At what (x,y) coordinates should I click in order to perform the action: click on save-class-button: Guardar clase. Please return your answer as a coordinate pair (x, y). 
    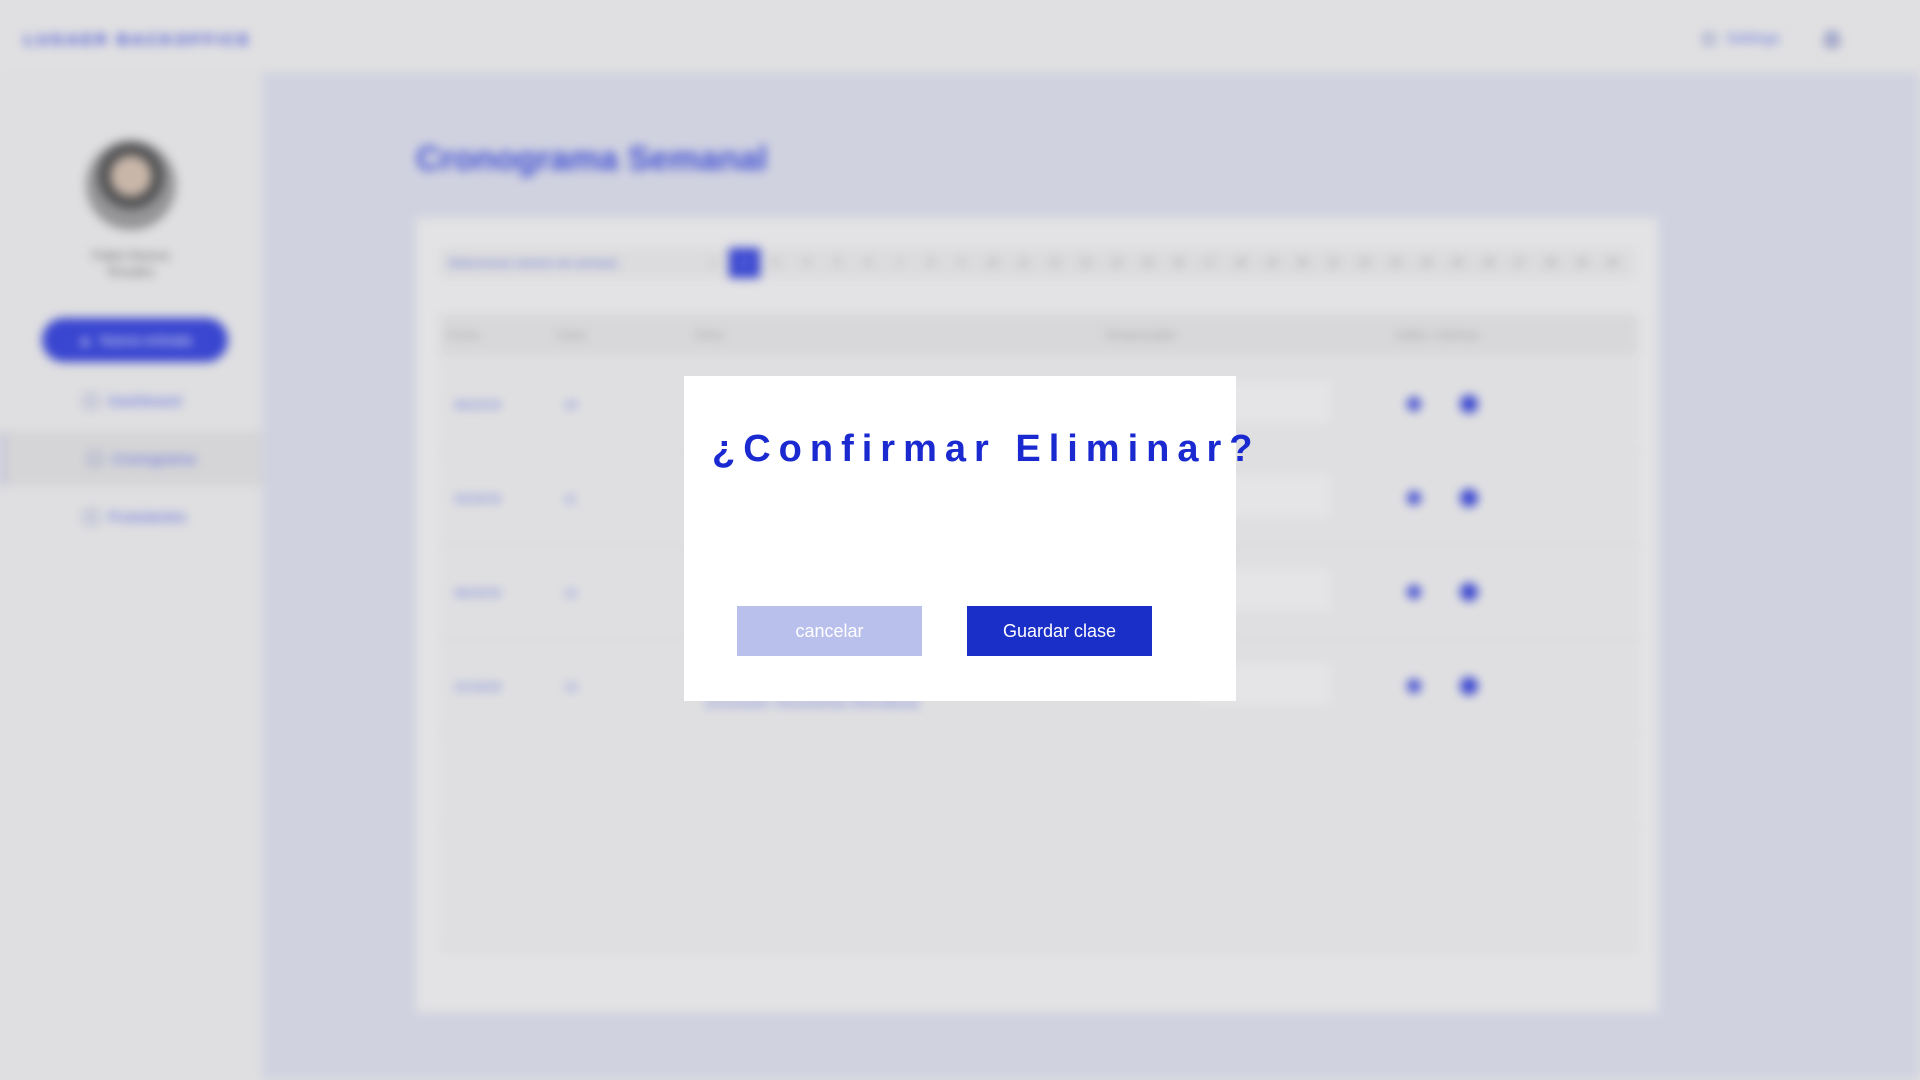
    Looking at the image, I should click on (1059, 631).